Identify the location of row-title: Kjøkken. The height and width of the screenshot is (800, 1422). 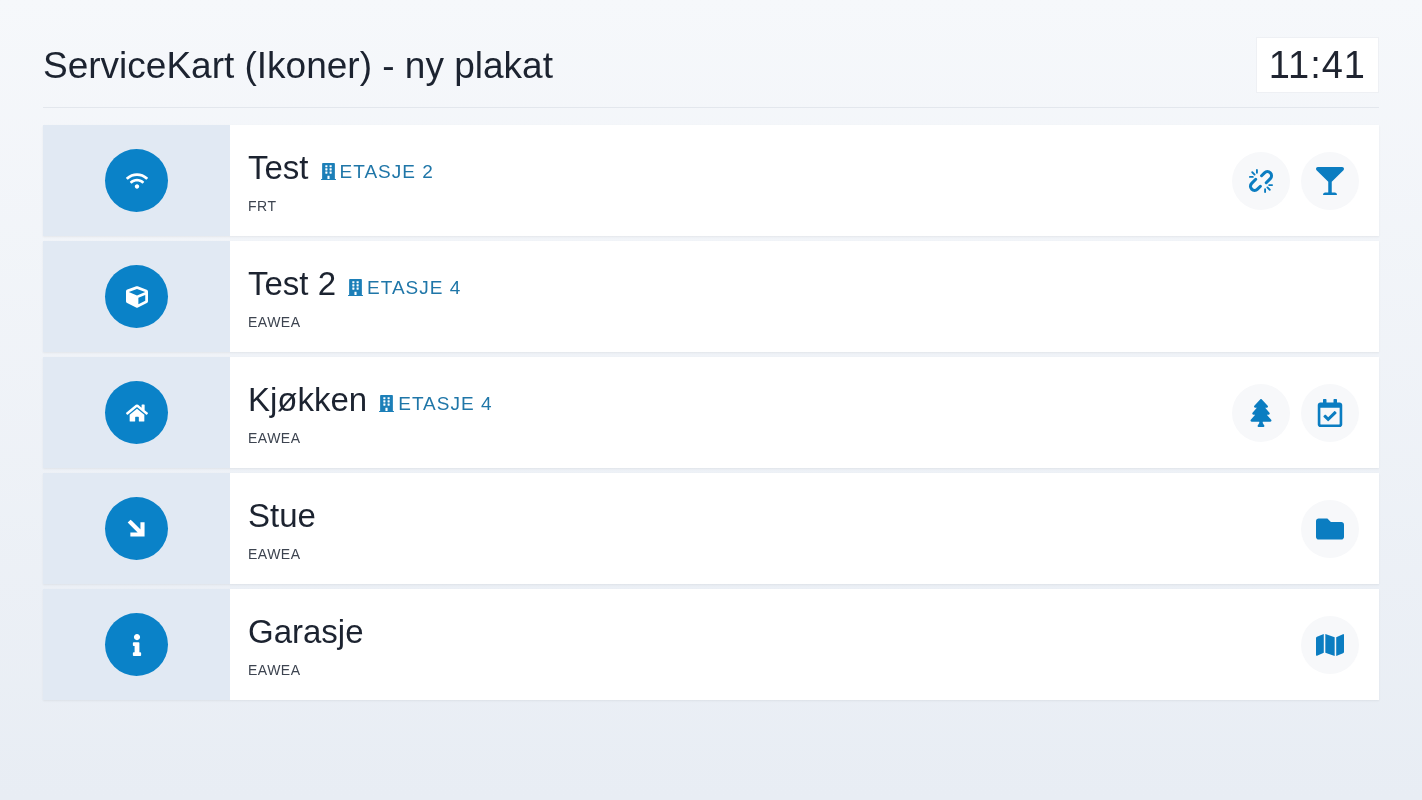
(308, 399).